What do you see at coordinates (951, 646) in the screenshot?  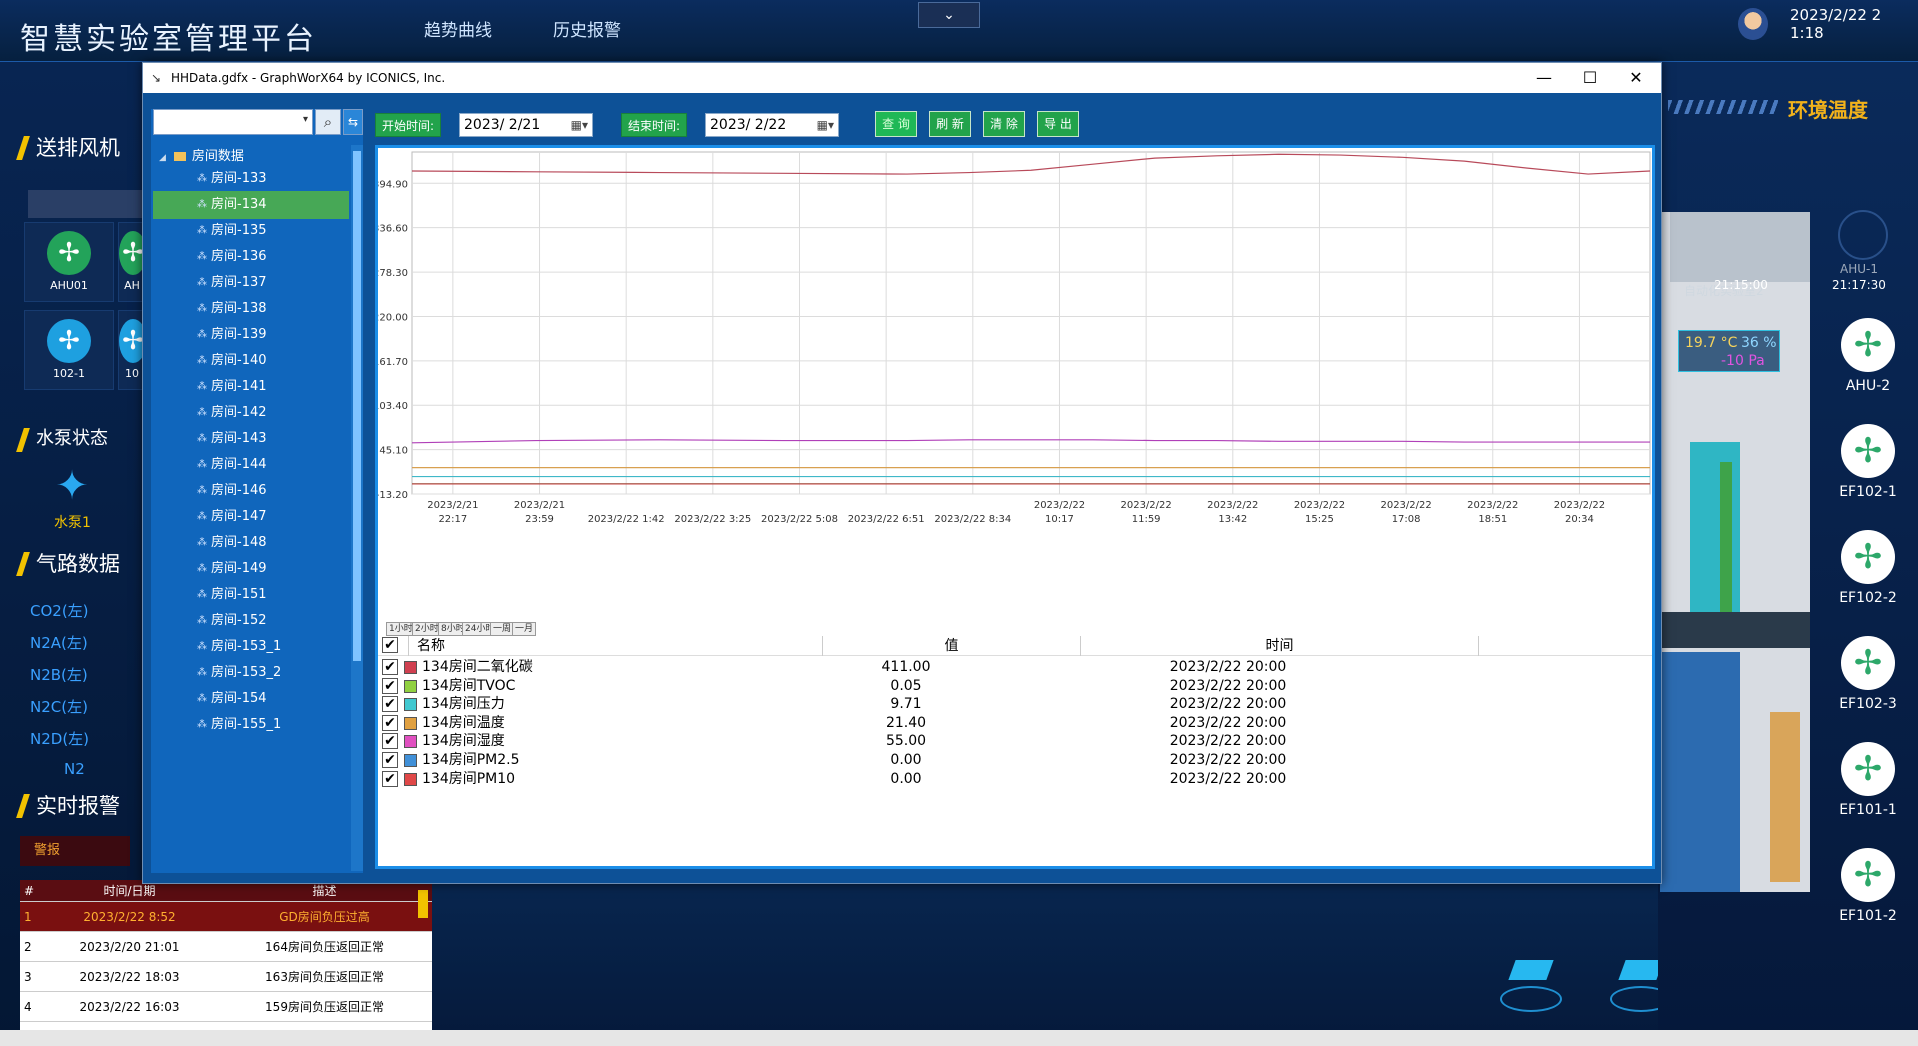 I see `grid-header-value: 值` at bounding box center [951, 646].